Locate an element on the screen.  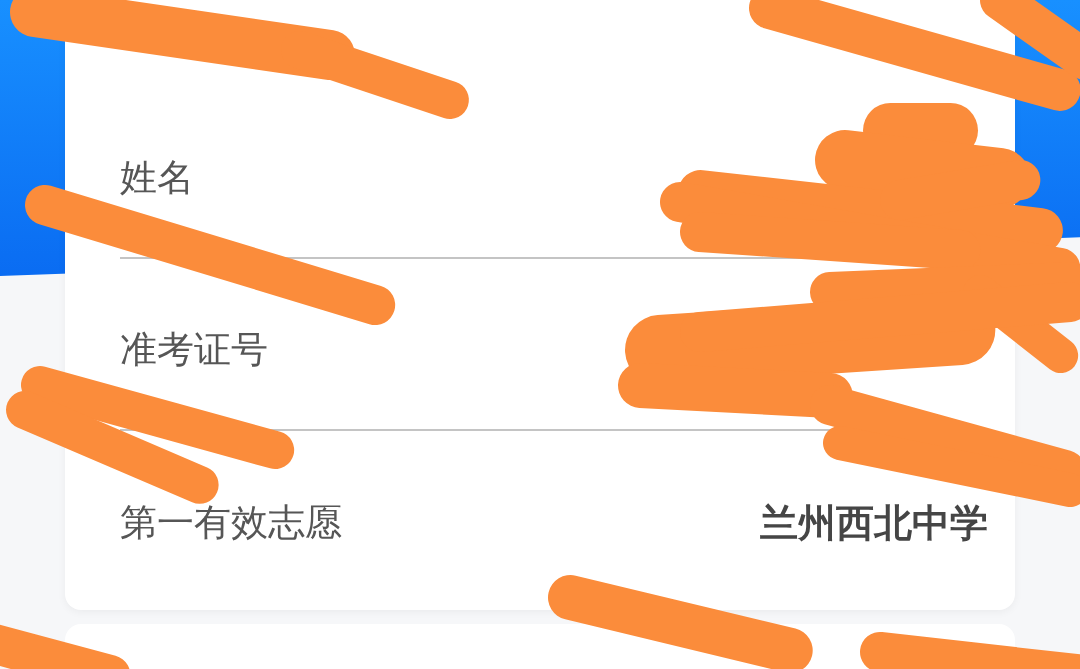
field-label: 姓名 is located at coordinates (157, 178).